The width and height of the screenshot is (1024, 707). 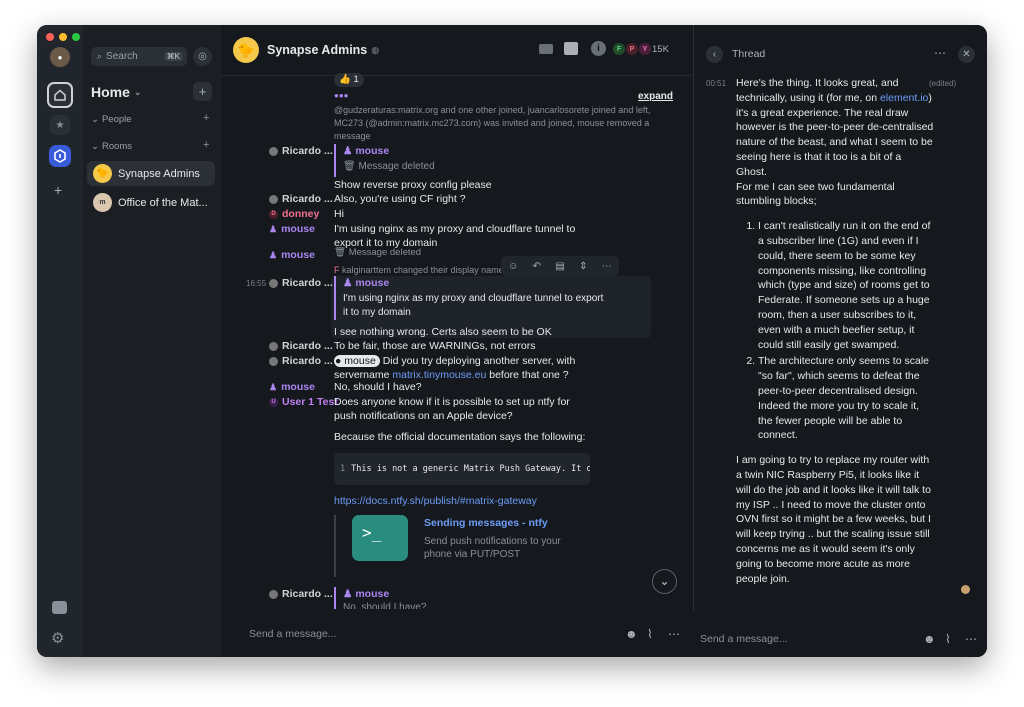 I want to click on add-people-button: +, so click(x=206, y=118).